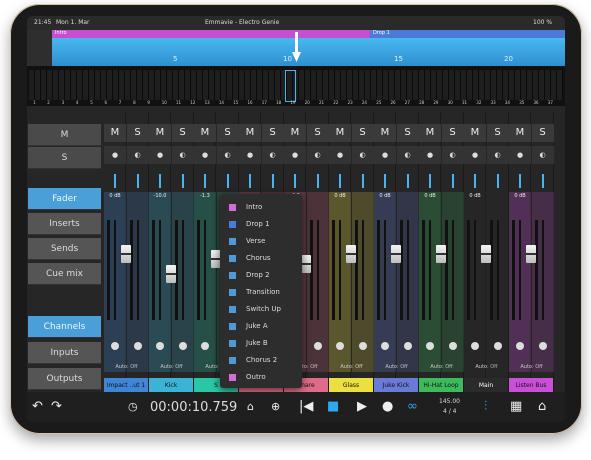 This screenshot has width=591, height=460. Describe the element at coordinates (486, 267) in the screenshot. I see `channel-strip: M ● 0 dB Auto: Off Main` at that location.